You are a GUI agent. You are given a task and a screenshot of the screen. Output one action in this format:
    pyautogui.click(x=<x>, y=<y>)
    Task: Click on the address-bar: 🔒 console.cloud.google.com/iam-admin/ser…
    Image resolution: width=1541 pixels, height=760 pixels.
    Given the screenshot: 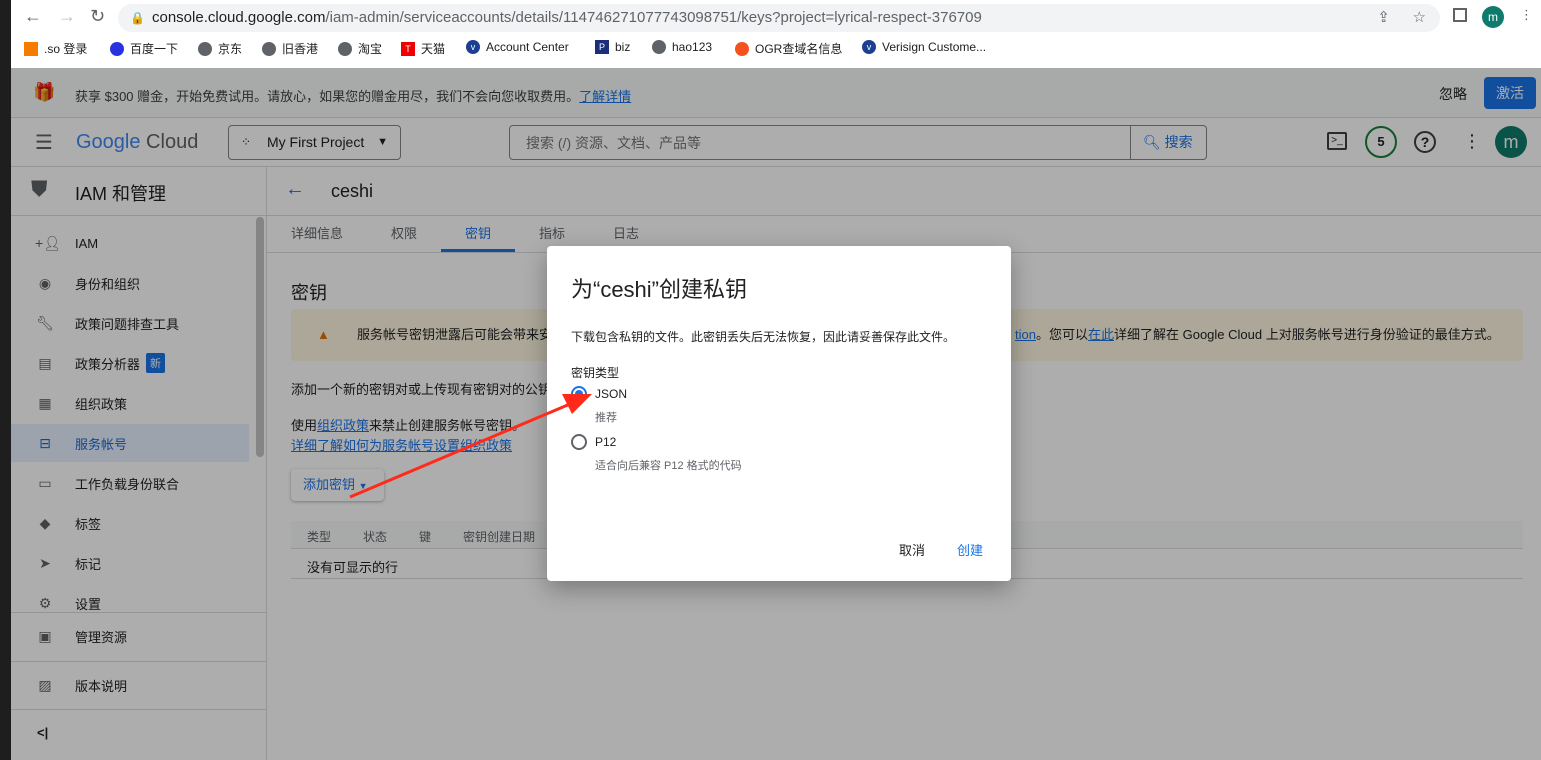 What is the action you would take?
    pyautogui.click(x=779, y=18)
    